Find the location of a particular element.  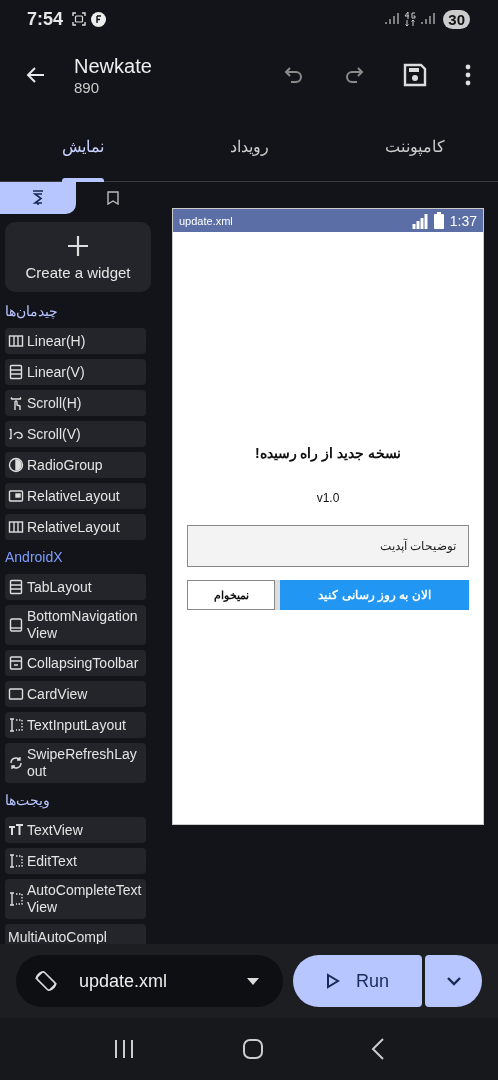

status-time: 7:54 is located at coordinates (45, 19).